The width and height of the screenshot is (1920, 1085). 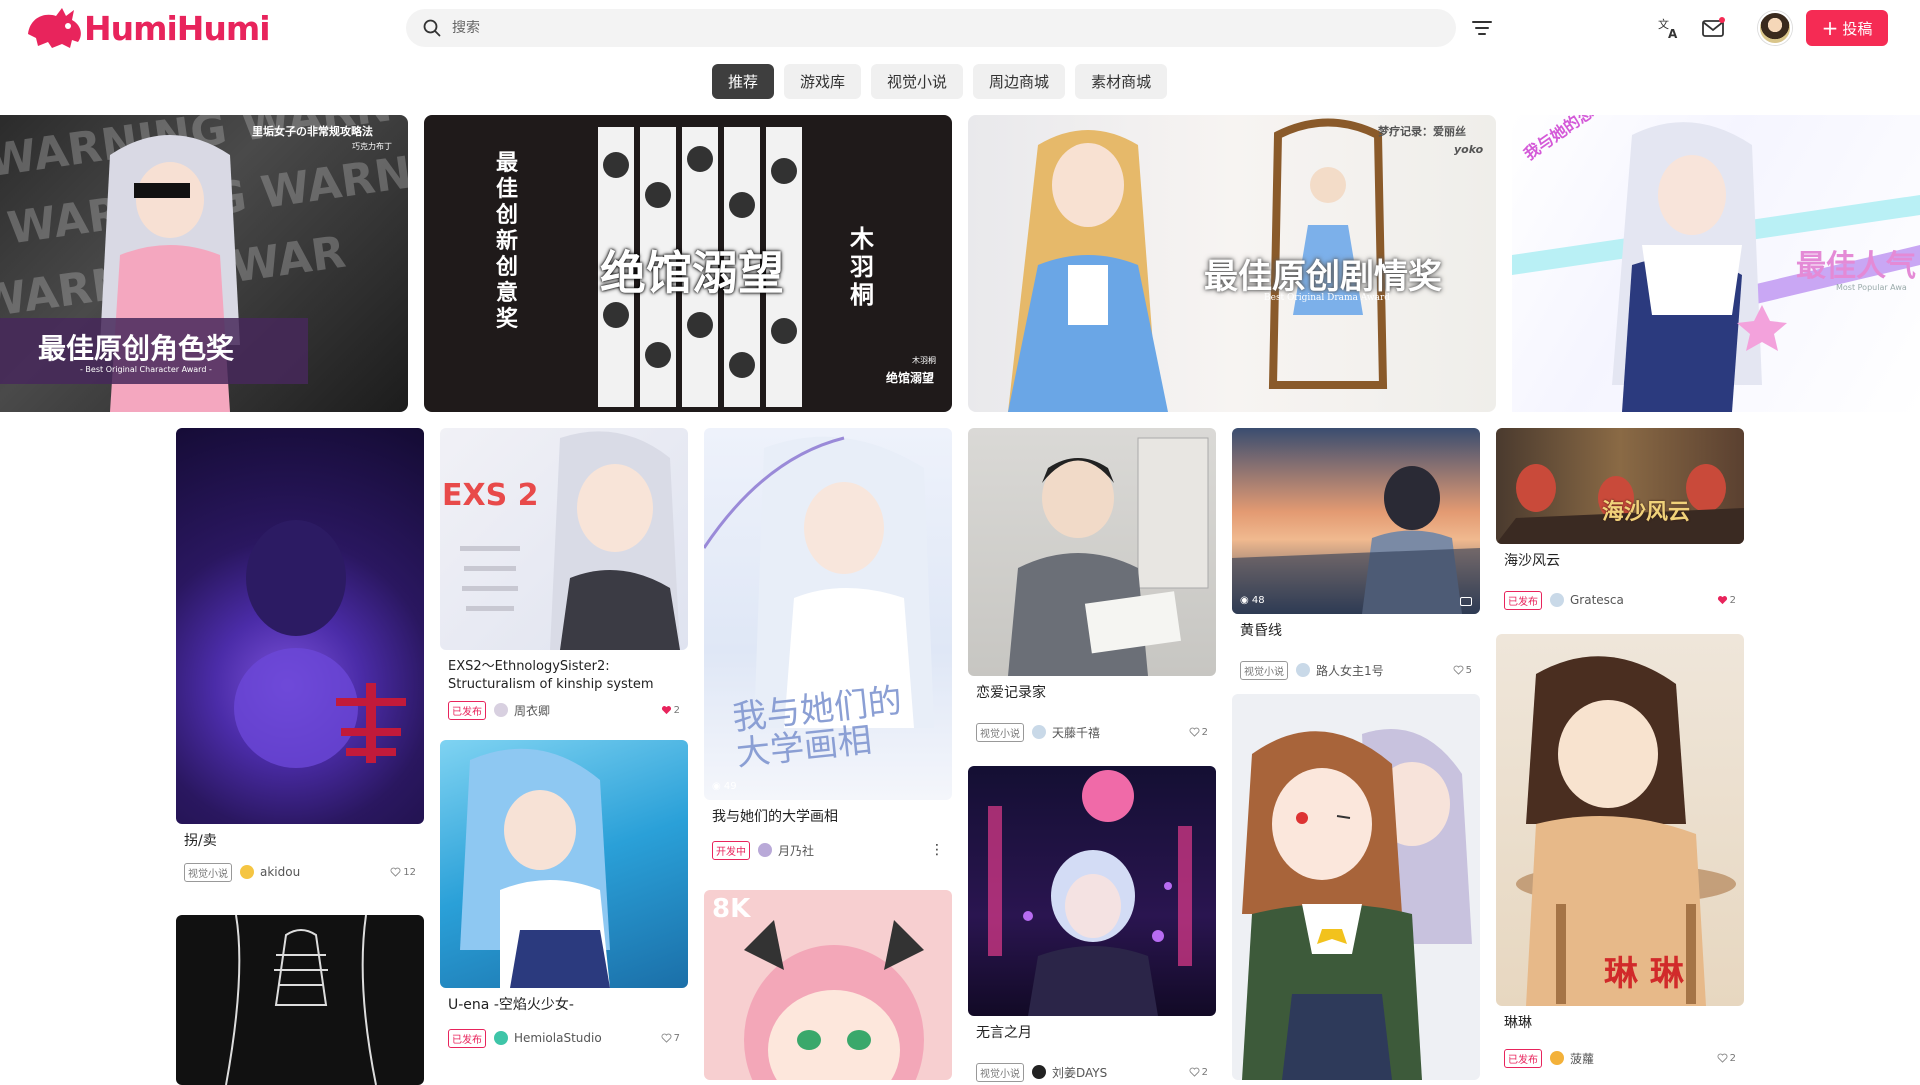 I want to click on site-logo: HumiHumi, so click(x=146, y=28).